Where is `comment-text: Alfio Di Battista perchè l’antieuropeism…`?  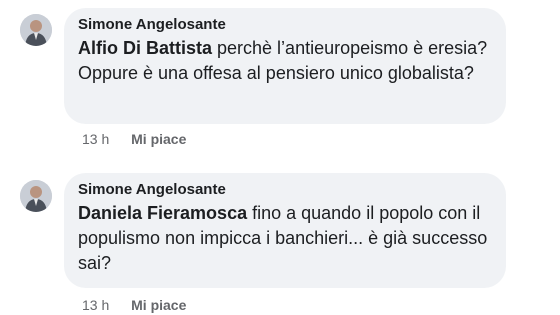 comment-text: Alfio Di Battista perchè l’antieuropeism… is located at coordinates (285, 61).